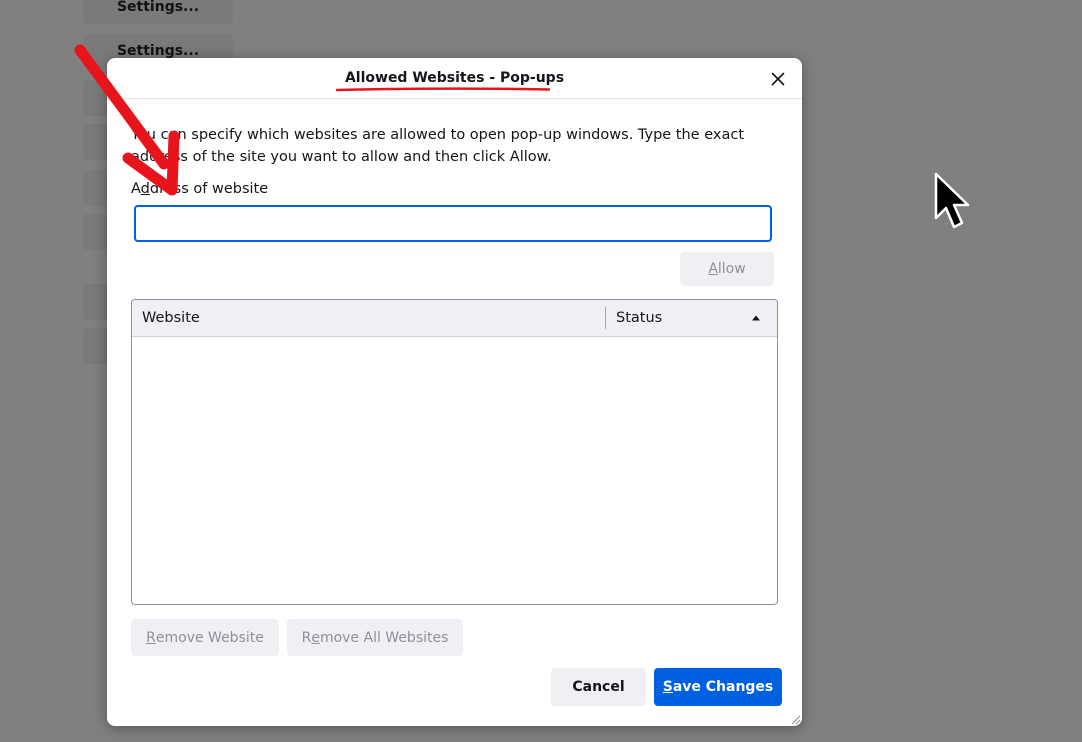 This screenshot has width=1082, height=742. What do you see at coordinates (667, 687) in the screenshot?
I see `save-accesskey: S` at bounding box center [667, 687].